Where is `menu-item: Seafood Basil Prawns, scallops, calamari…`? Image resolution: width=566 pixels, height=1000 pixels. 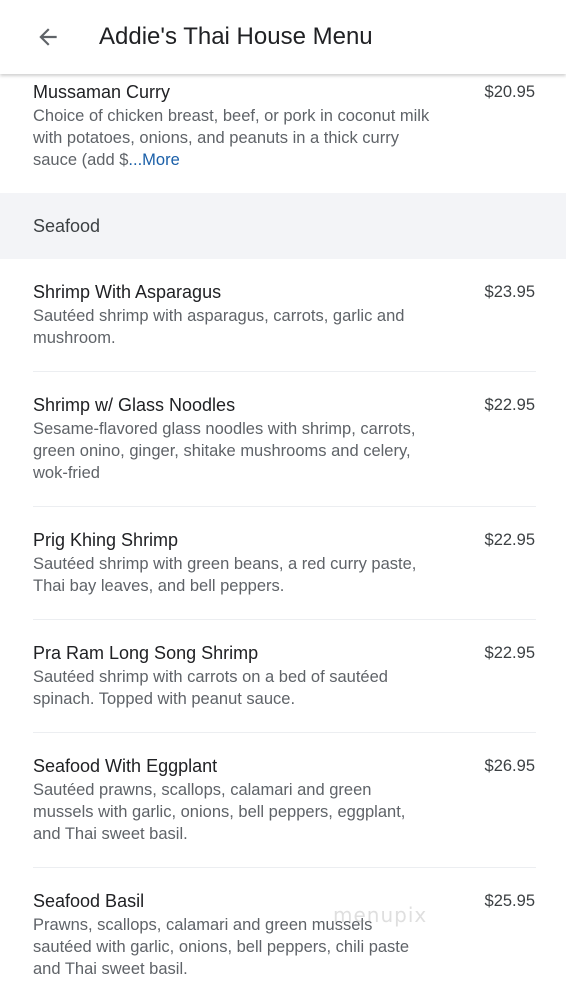 menu-item: Seafood Basil Prawns, scallops, calamari… is located at coordinates (283, 934).